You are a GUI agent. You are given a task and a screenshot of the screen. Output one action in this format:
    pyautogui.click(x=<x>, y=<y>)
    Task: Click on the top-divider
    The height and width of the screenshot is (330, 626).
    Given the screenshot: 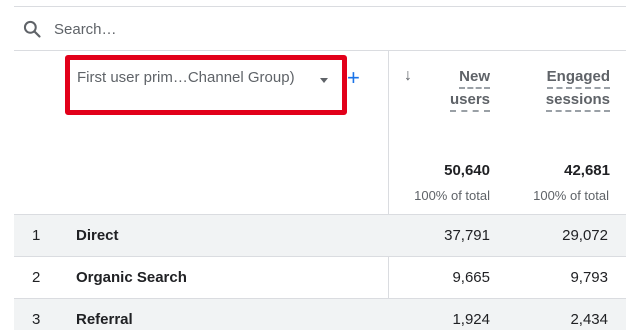 What is the action you would take?
    pyautogui.click(x=320, y=6)
    